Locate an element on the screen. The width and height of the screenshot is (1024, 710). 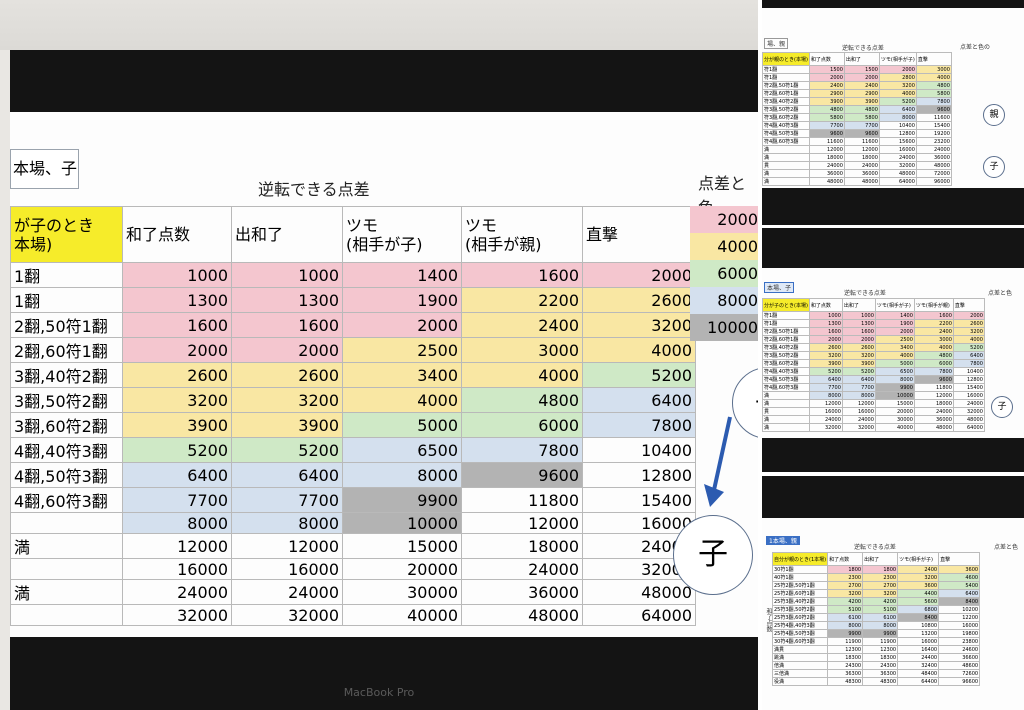
desk-background is located at coordinates (379, 25).